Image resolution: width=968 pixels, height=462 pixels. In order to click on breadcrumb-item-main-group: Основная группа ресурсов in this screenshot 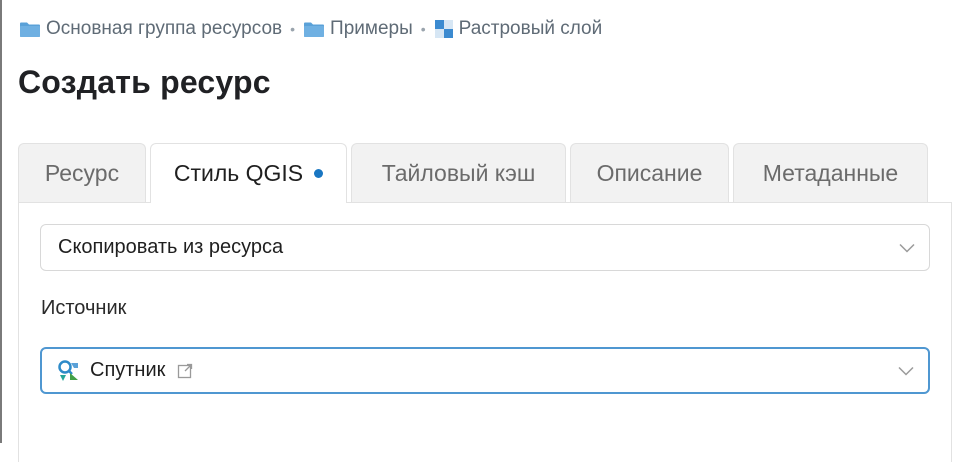, I will do `click(150, 29)`.